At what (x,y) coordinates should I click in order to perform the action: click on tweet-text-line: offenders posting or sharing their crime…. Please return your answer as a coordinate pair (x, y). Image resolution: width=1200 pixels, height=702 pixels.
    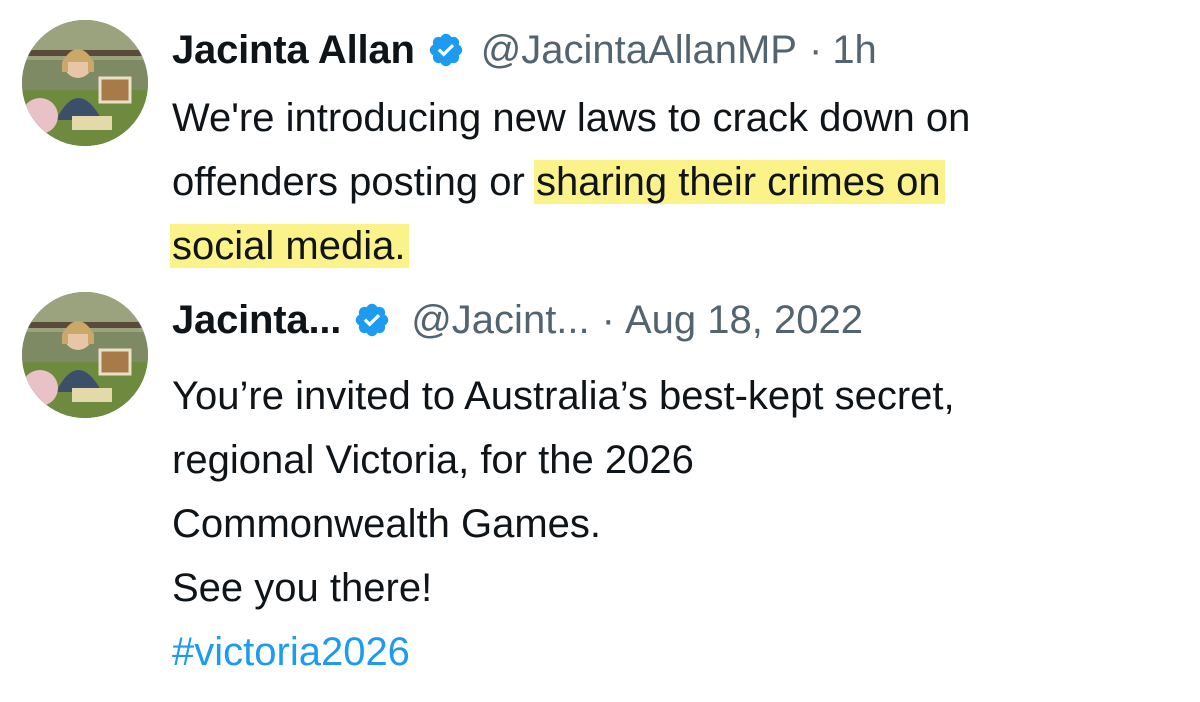
    Looking at the image, I should click on (571, 182).